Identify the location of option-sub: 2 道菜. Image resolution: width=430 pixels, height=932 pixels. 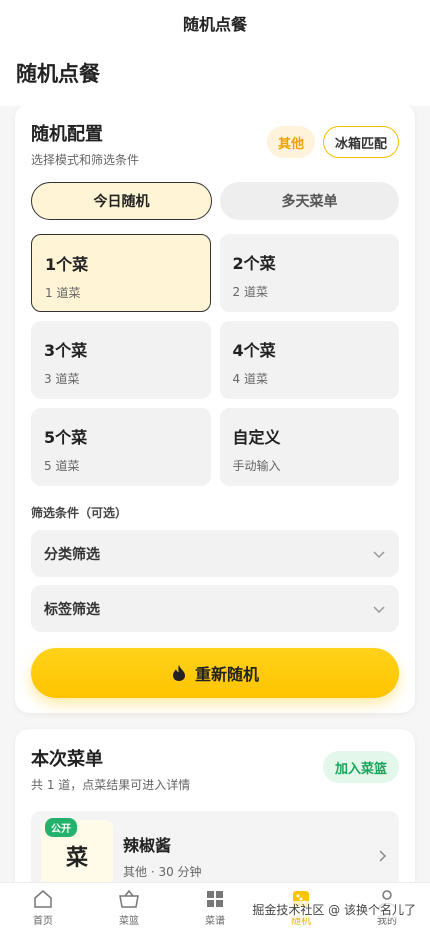
(250, 292).